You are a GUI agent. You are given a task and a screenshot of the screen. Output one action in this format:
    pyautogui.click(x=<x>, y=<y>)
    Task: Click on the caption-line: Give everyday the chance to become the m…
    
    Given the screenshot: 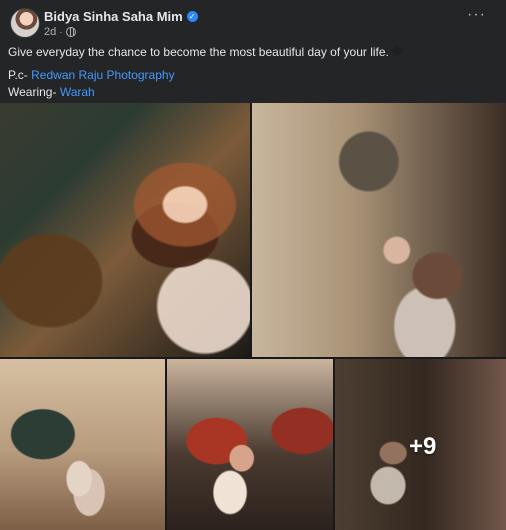 What is the action you would take?
    pyautogui.click(x=253, y=52)
    